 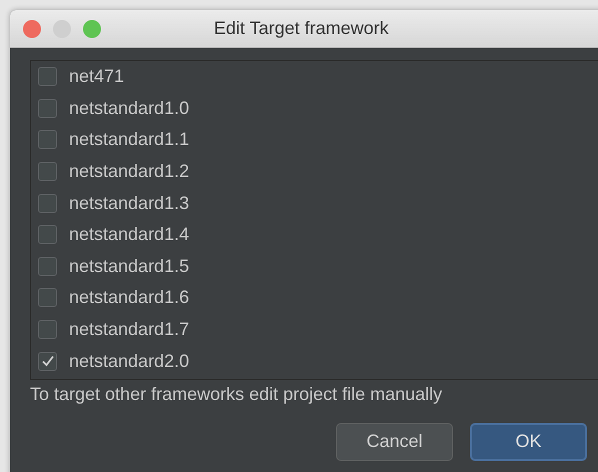 What do you see at coordinates (129, 297) in the screenshot?
I see `framework-label: netstandard1.6` at bounding box center [129, 297].